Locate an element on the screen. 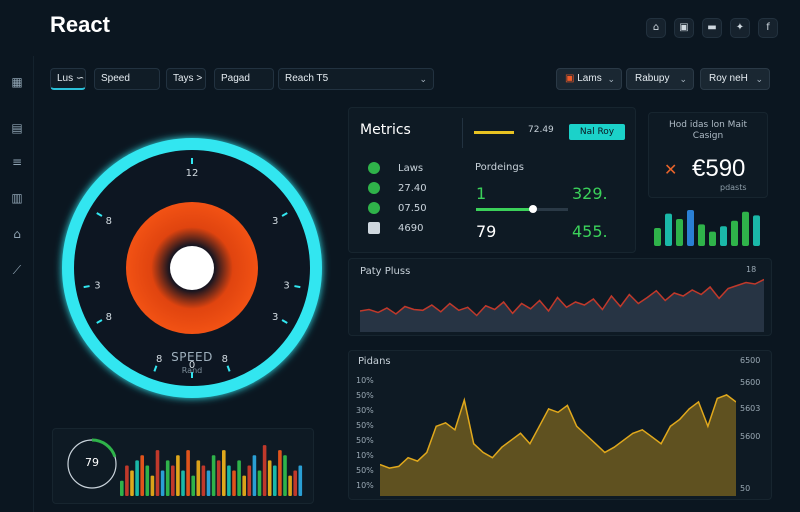 This screenshot has width=800, height=512. chart1-area is located at coordinates (562, 305).